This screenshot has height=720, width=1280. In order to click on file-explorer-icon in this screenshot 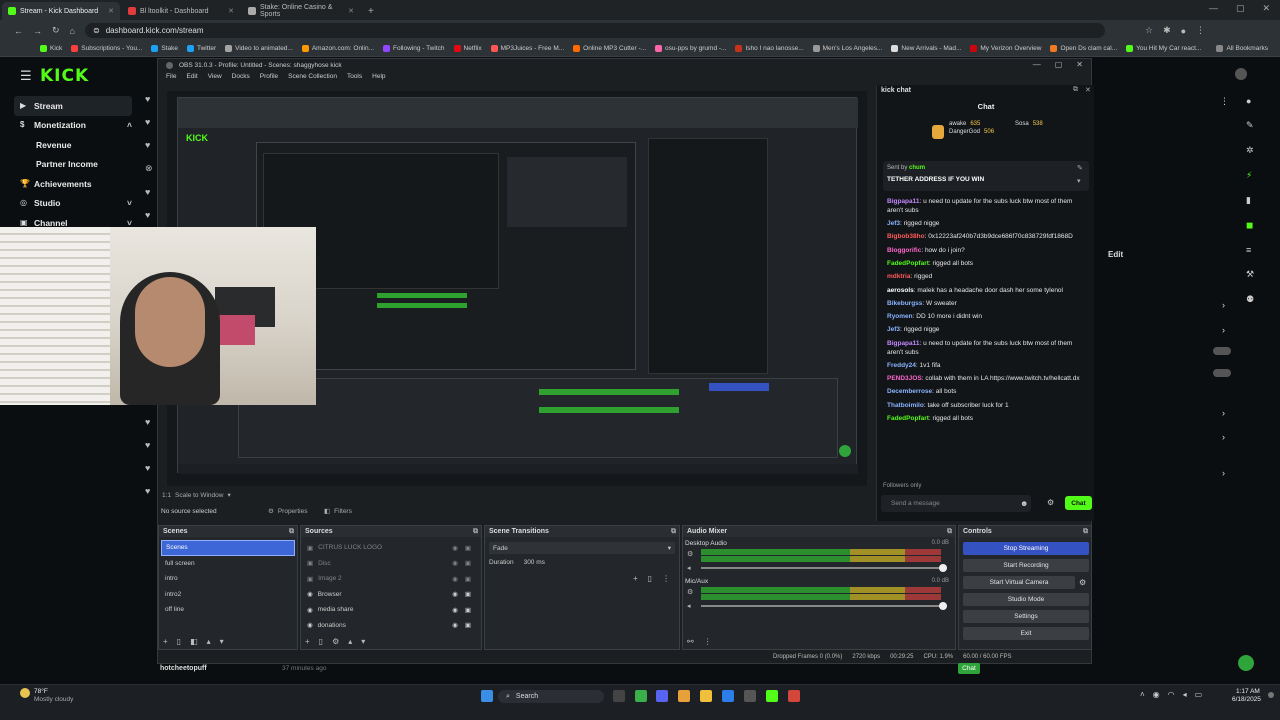, I will do `click(706, 696)`.